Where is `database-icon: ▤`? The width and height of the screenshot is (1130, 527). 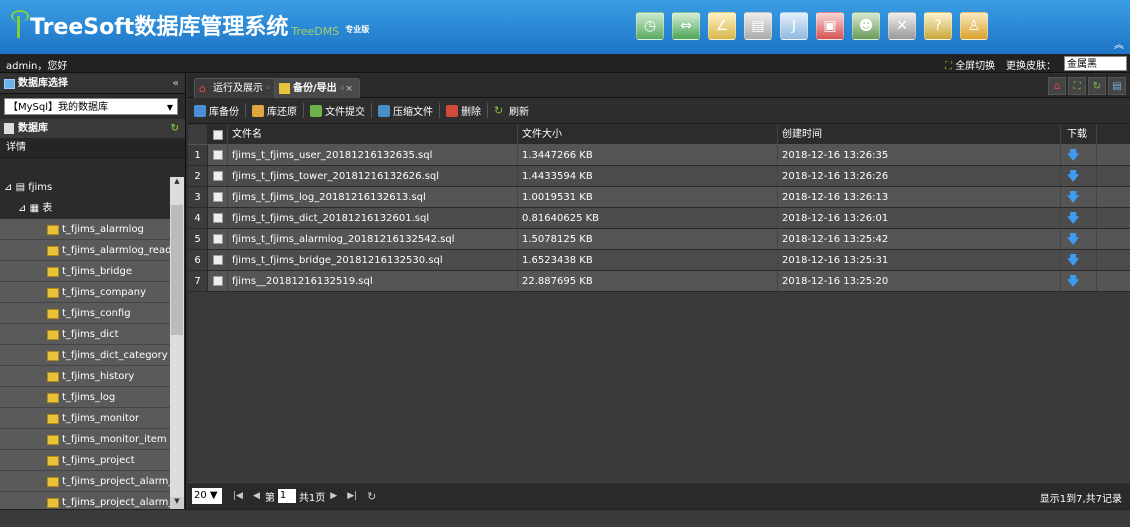 database-icon: ▤ is located at coordinates (22, 187).